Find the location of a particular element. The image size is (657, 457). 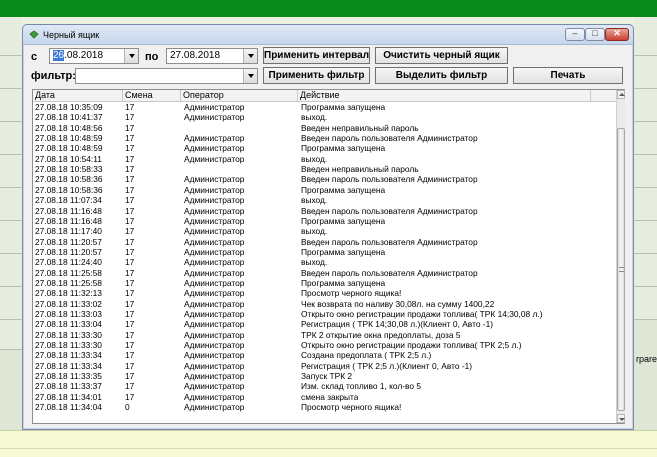

table-row: 27.08.18 10:54:11 17 Администратор выход. is located at coordinates (324, 159).